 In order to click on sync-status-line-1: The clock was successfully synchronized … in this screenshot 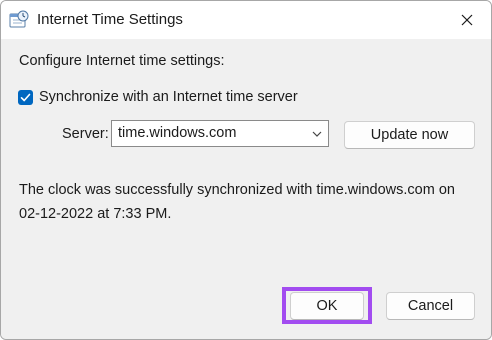, I will do `click(237, 190)`.